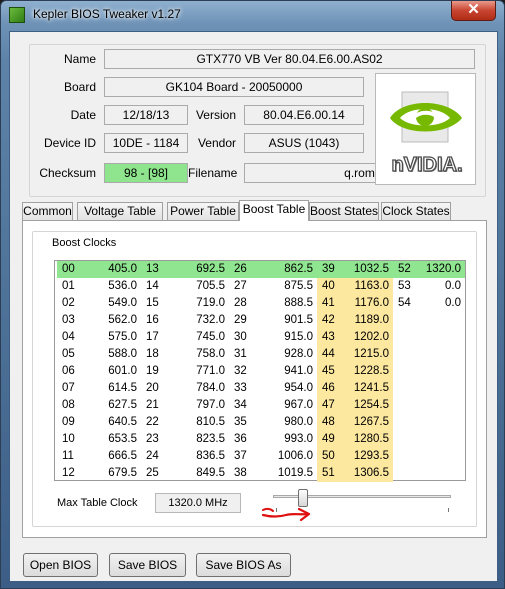 The height and width of the screenshot is (589, 505). Describe the element at coordinates (293, 286) in the screenshot. I see `boost-entry-clock: 875.5` at that location.